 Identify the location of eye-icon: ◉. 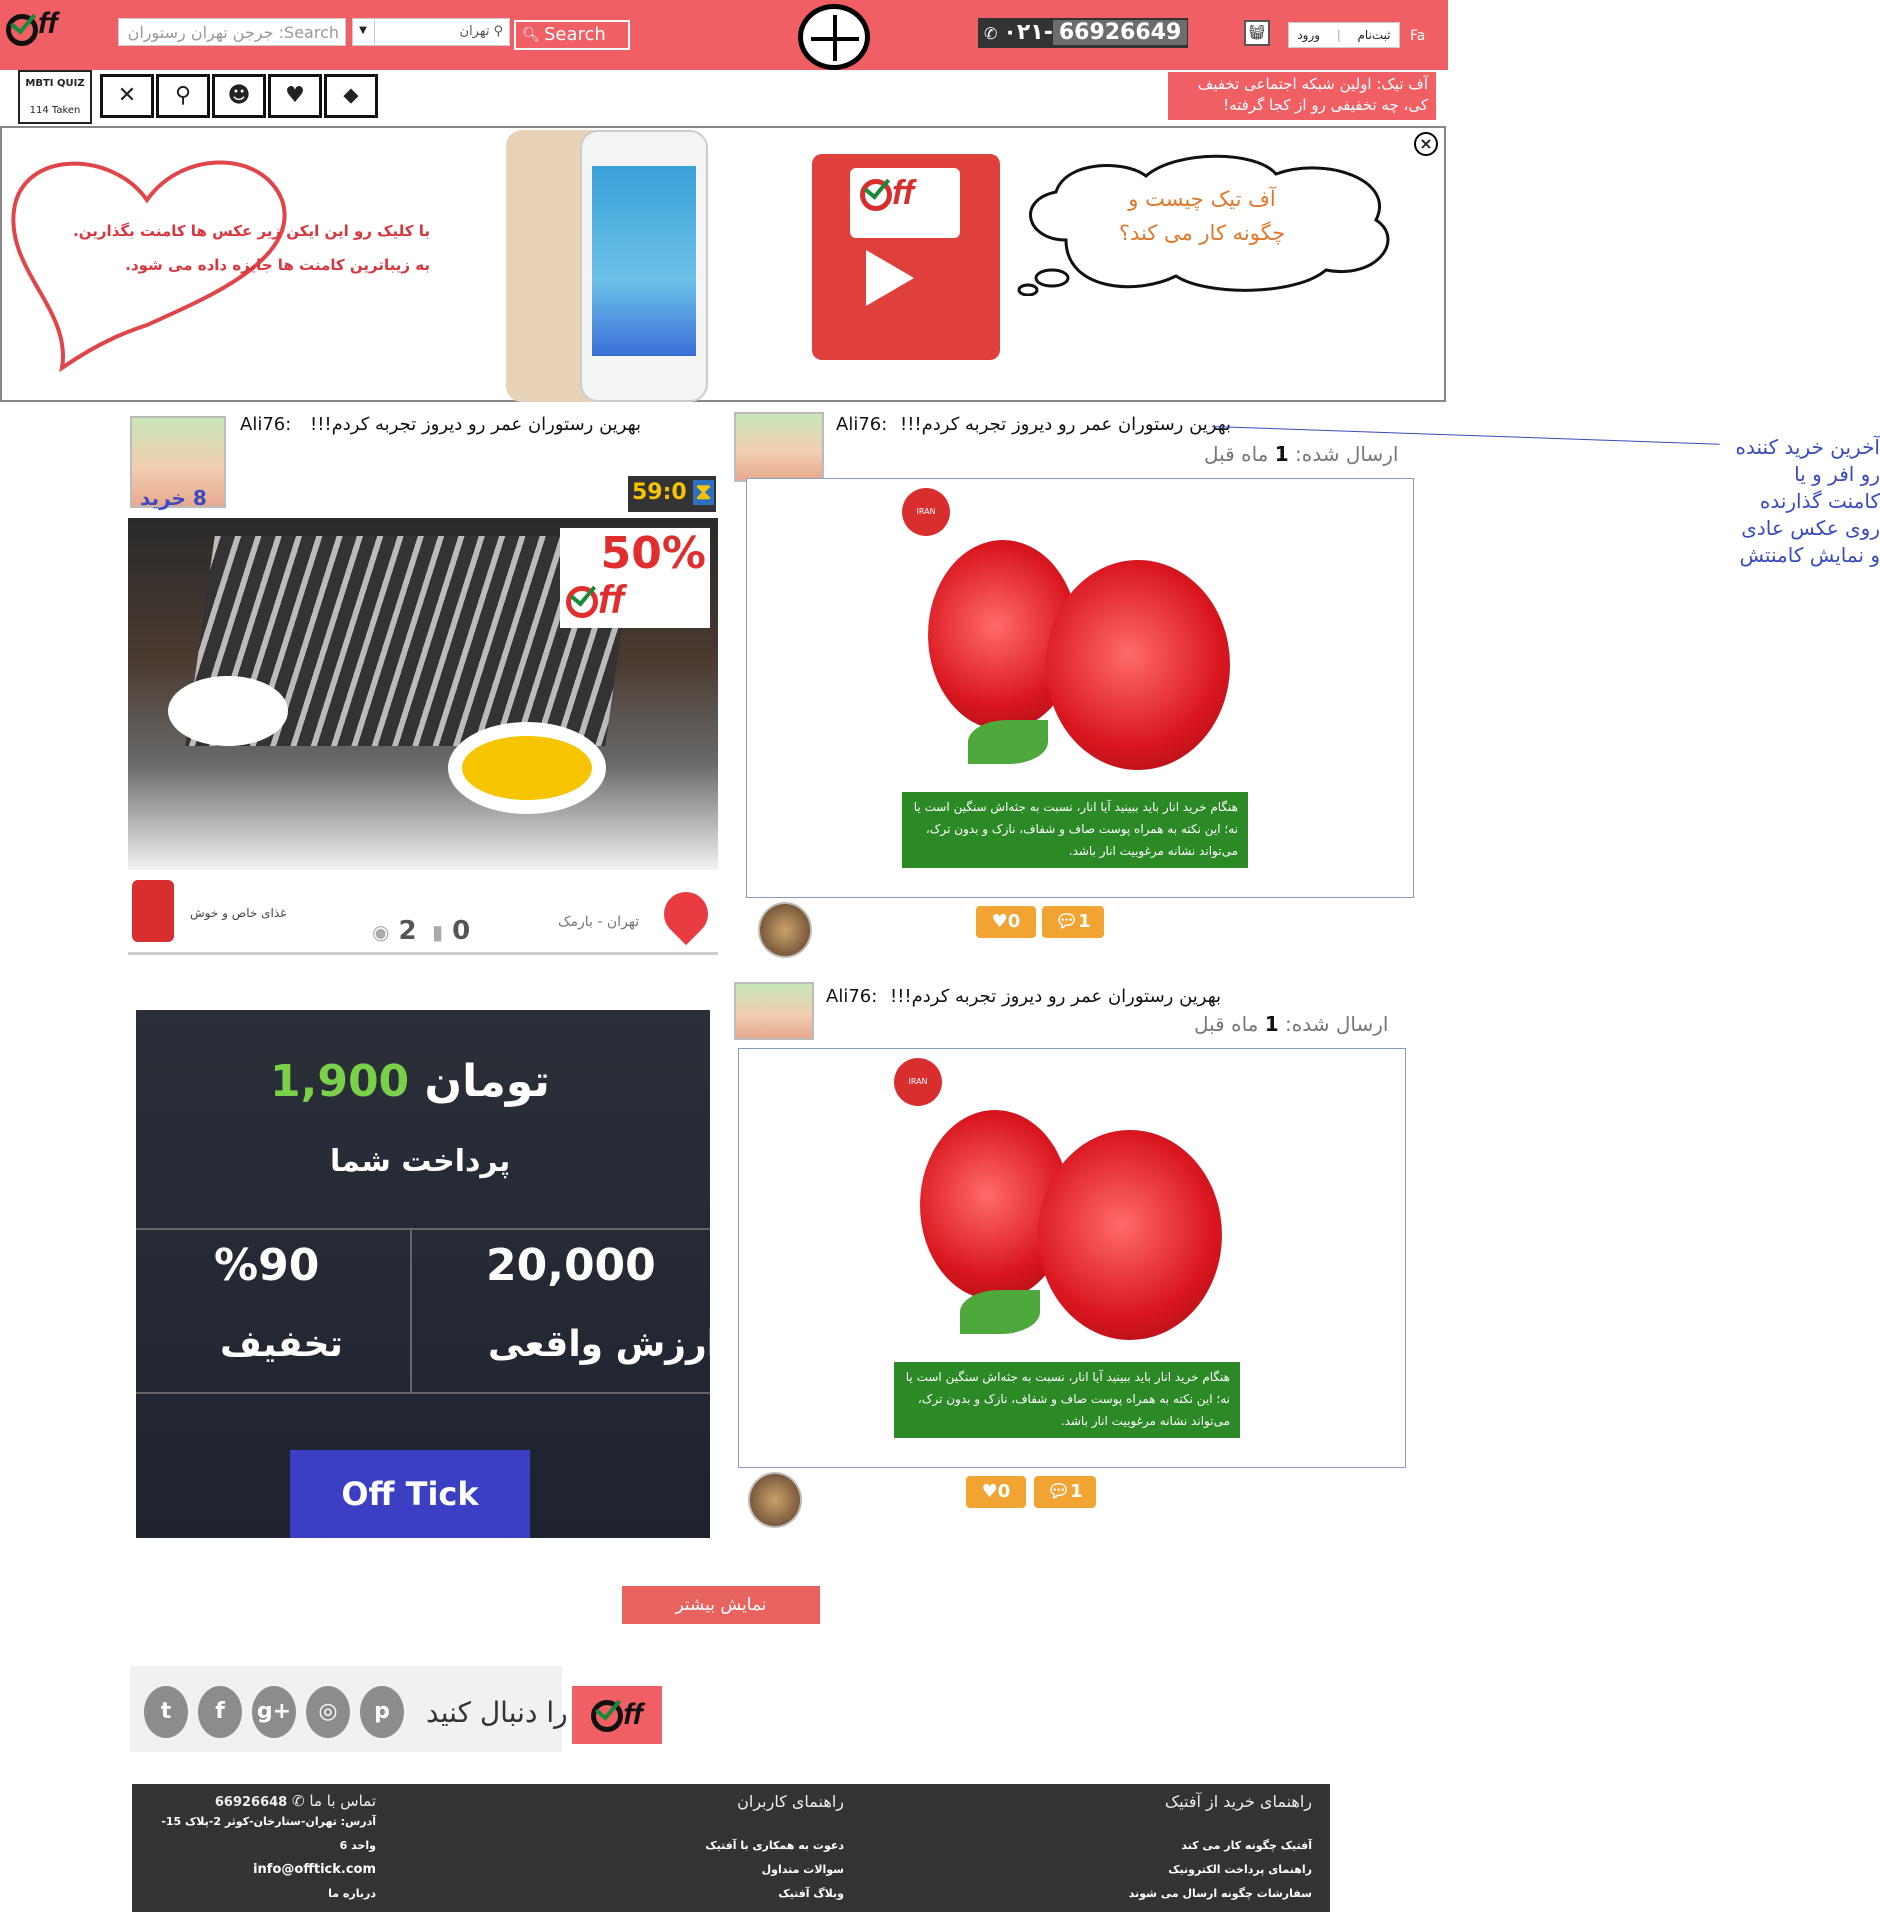
(381, 932).